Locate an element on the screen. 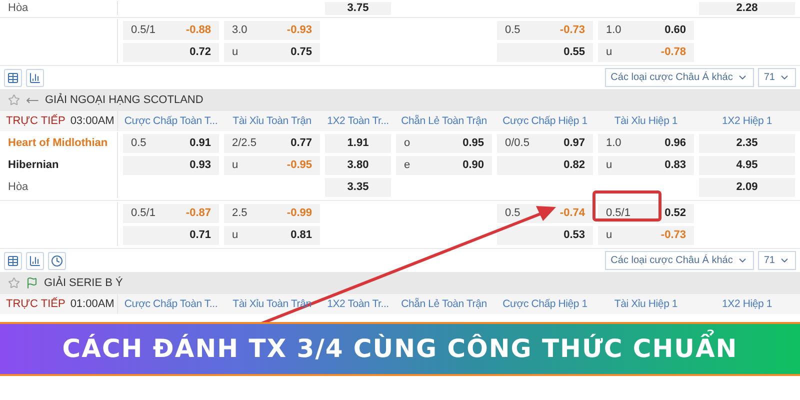 The image size is (800, 400). odds-cell: 3.75 is located at coordinates (358, 8).